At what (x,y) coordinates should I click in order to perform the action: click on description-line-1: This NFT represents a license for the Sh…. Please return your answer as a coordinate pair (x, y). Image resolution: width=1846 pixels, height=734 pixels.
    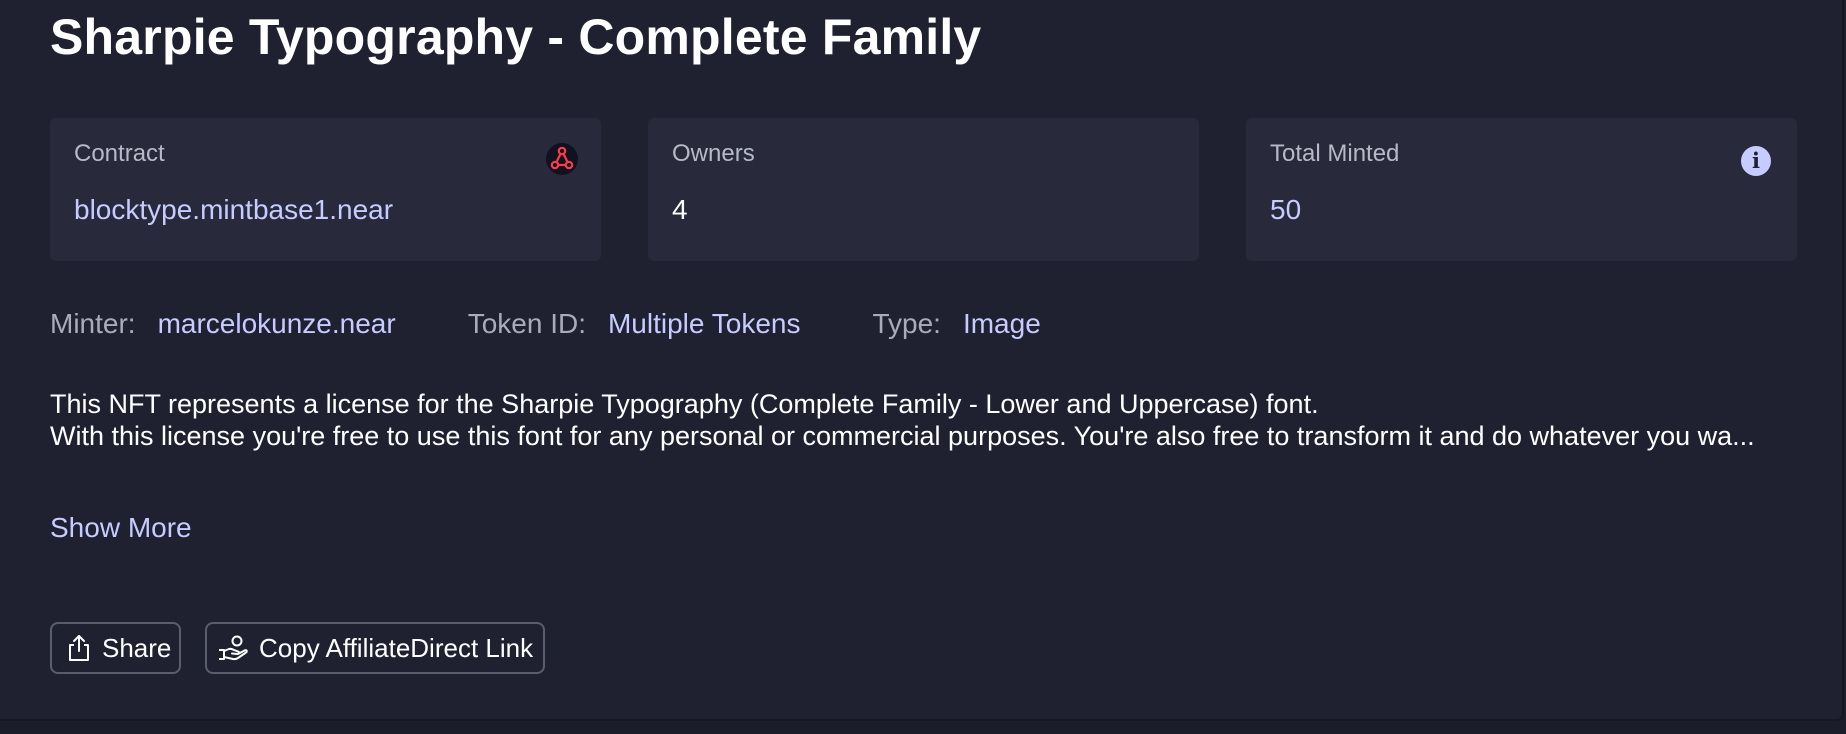
    Looking at the image, I should click on (684, 404).